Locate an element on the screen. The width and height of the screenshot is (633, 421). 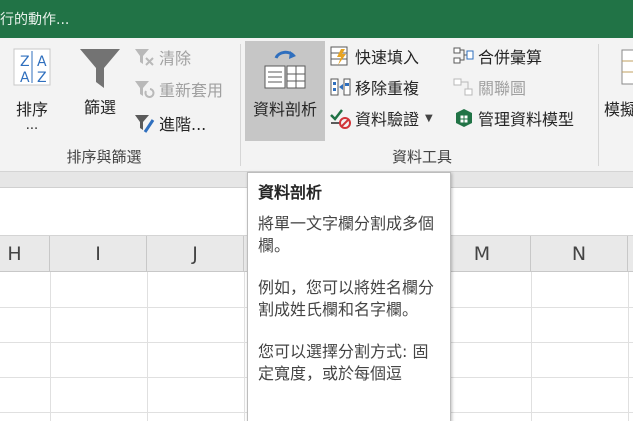
what-if-analysis-button: 模擬 is located at coordinates (618, 83).